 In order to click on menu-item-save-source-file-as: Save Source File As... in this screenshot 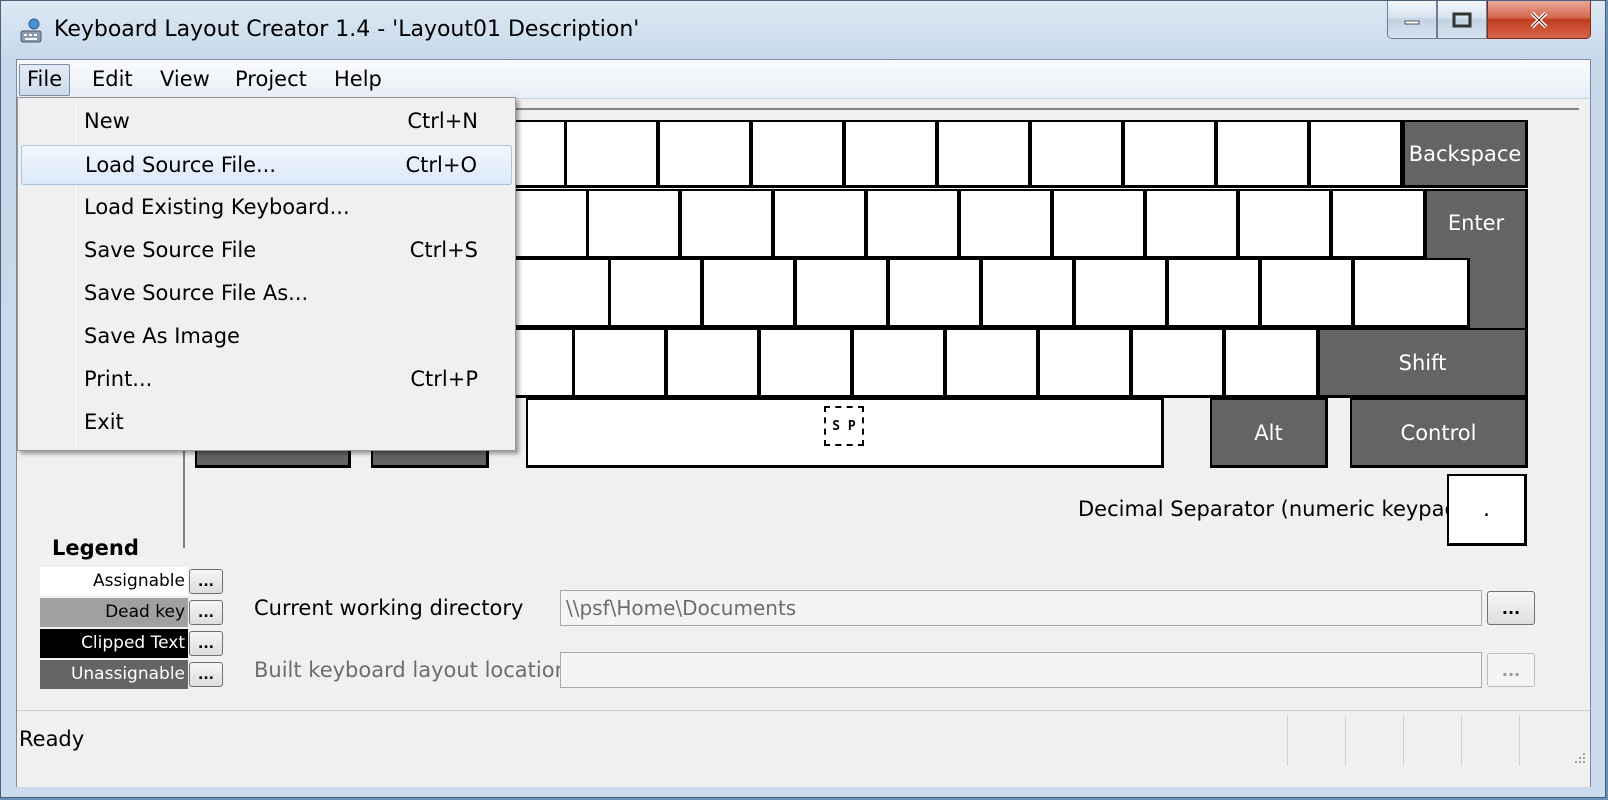, I will do `click(266, 294)`.